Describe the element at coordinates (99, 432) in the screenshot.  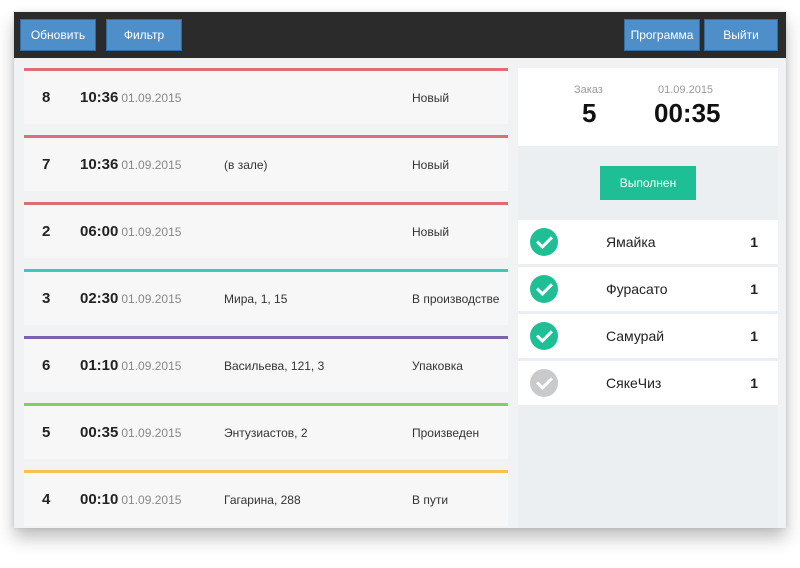
I see `order-clock: 00:35` at that location.